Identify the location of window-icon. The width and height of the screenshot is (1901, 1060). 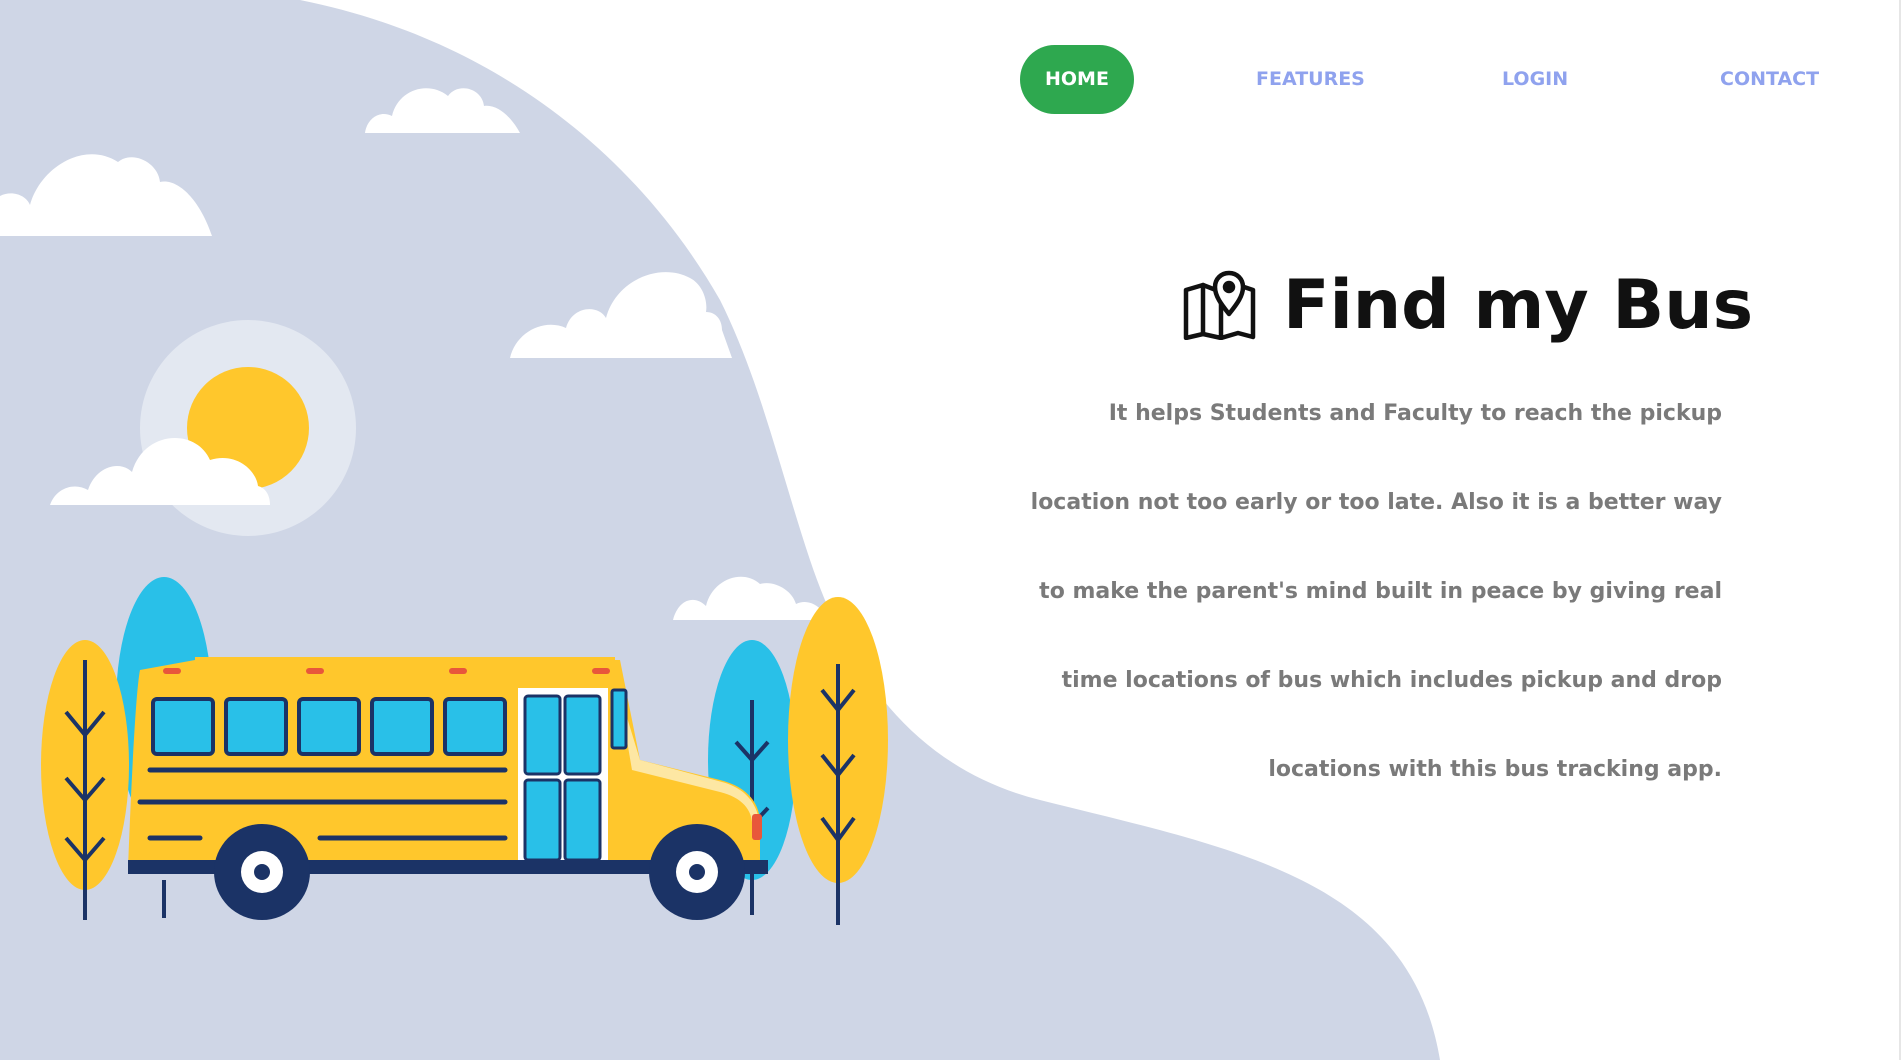
(329, 726).